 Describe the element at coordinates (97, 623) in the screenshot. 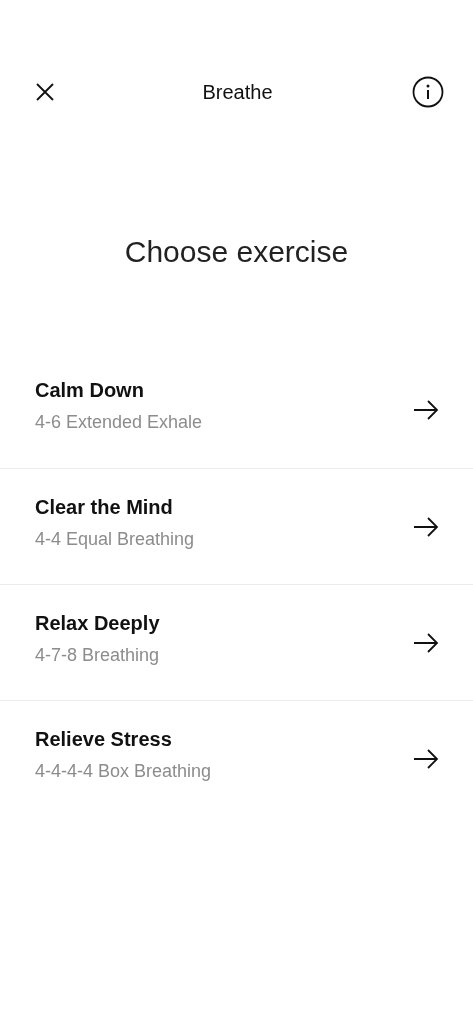

I see `exercise-title: Relax Deeply` at that location.